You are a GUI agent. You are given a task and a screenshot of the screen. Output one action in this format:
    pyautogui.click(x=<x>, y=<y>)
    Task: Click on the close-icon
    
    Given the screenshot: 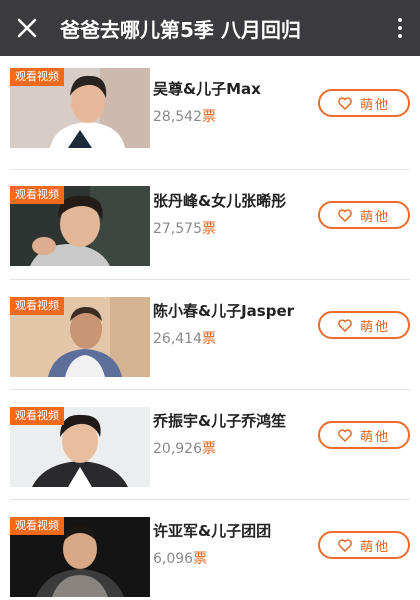 What is the action you would take?
    pyautogui.click(x=27, y=28)
    